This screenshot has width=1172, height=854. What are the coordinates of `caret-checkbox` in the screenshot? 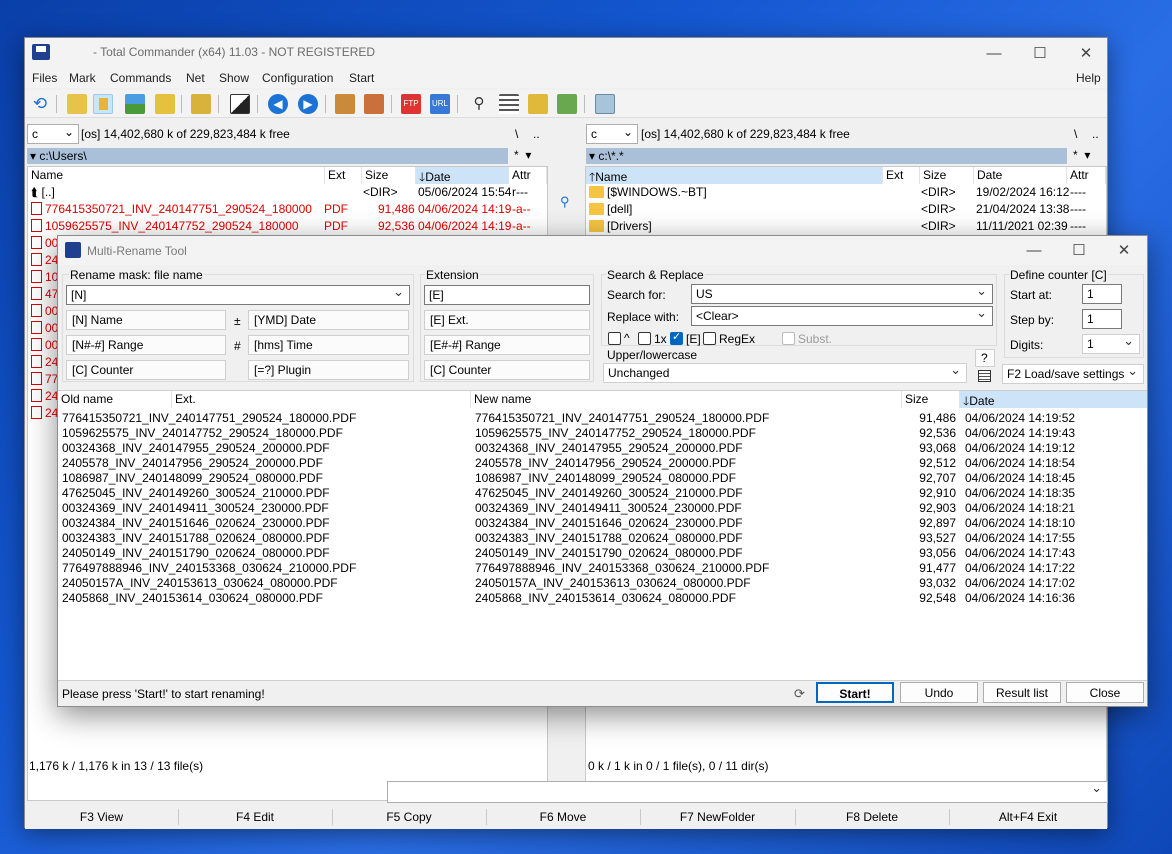 It's located at (614, 338).